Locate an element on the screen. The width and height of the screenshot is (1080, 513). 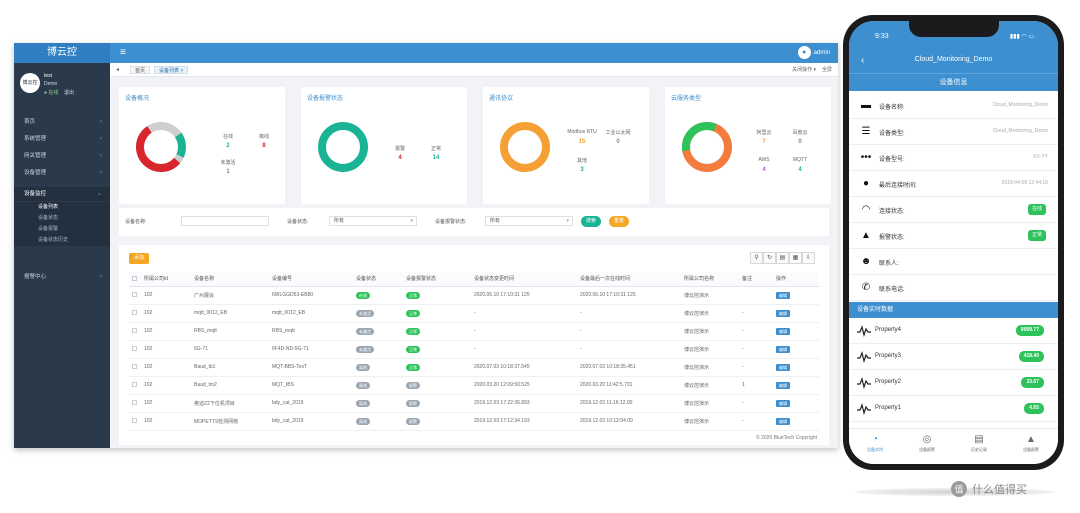
tab-history: ▤ 历史记录 is located at coordinates (979, 443).